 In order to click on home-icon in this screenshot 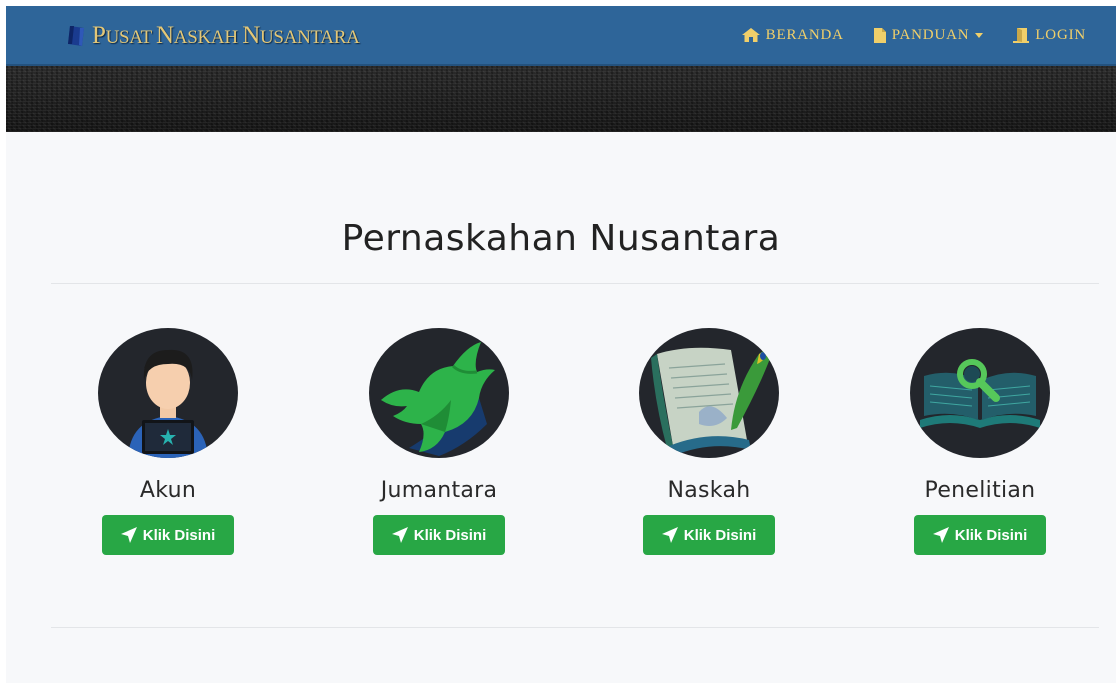, I will do `click(750, 35)`.